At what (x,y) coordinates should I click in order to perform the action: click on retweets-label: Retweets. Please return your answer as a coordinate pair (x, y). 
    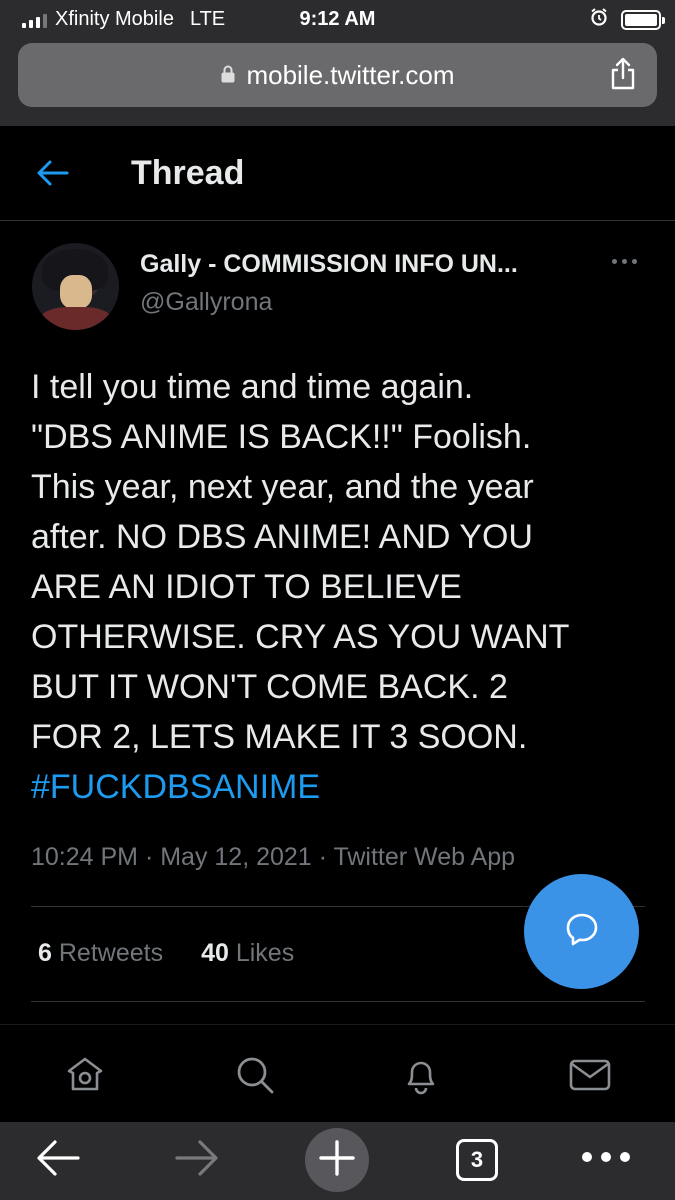
    Looking at the image, I should click on (111, 953).